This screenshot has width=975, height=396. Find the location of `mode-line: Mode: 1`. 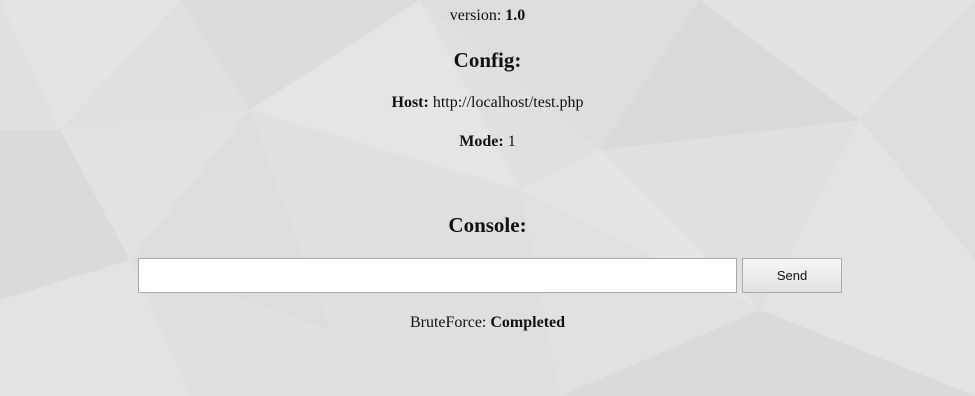

mode-line: Mode: 1 is located at coordinates (487, 142).